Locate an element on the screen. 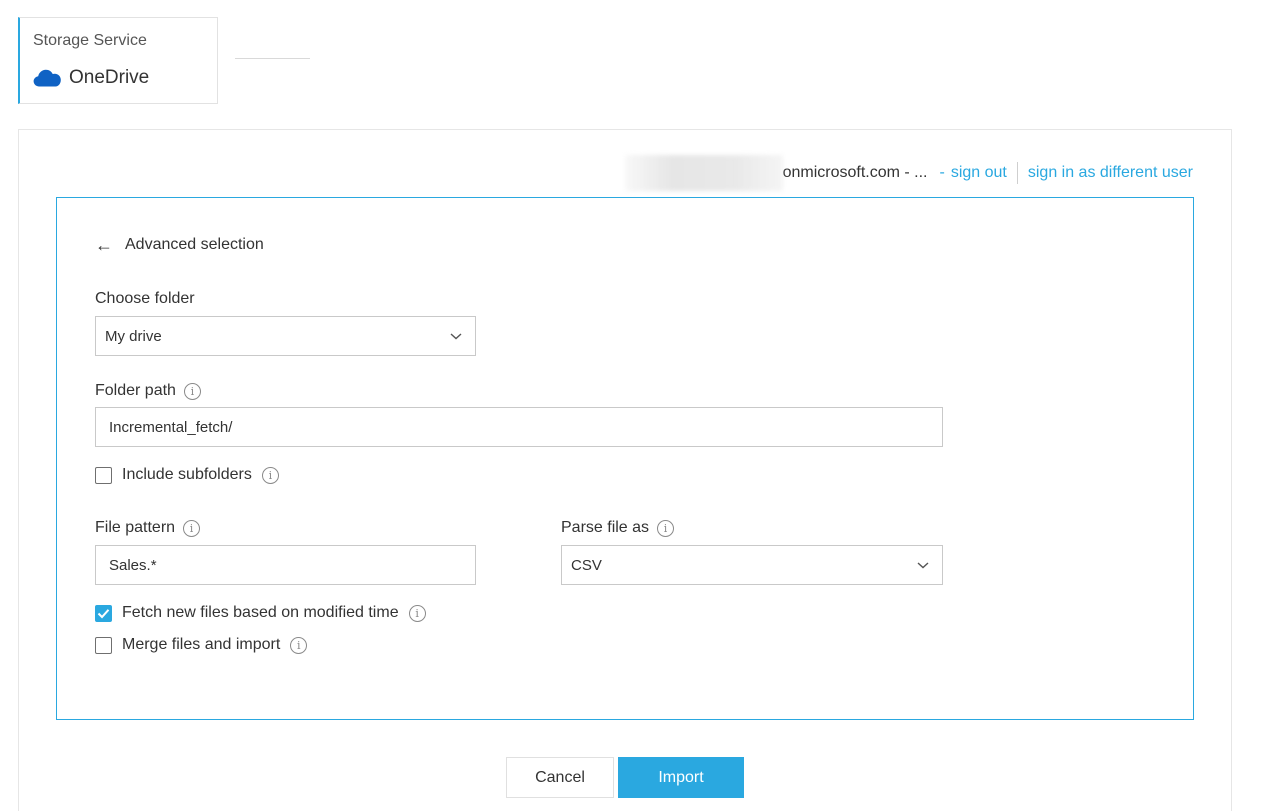 This screenshot has width=1270, height=811. file-pattern-label: File pattern i is located at coordinates (148, 528).